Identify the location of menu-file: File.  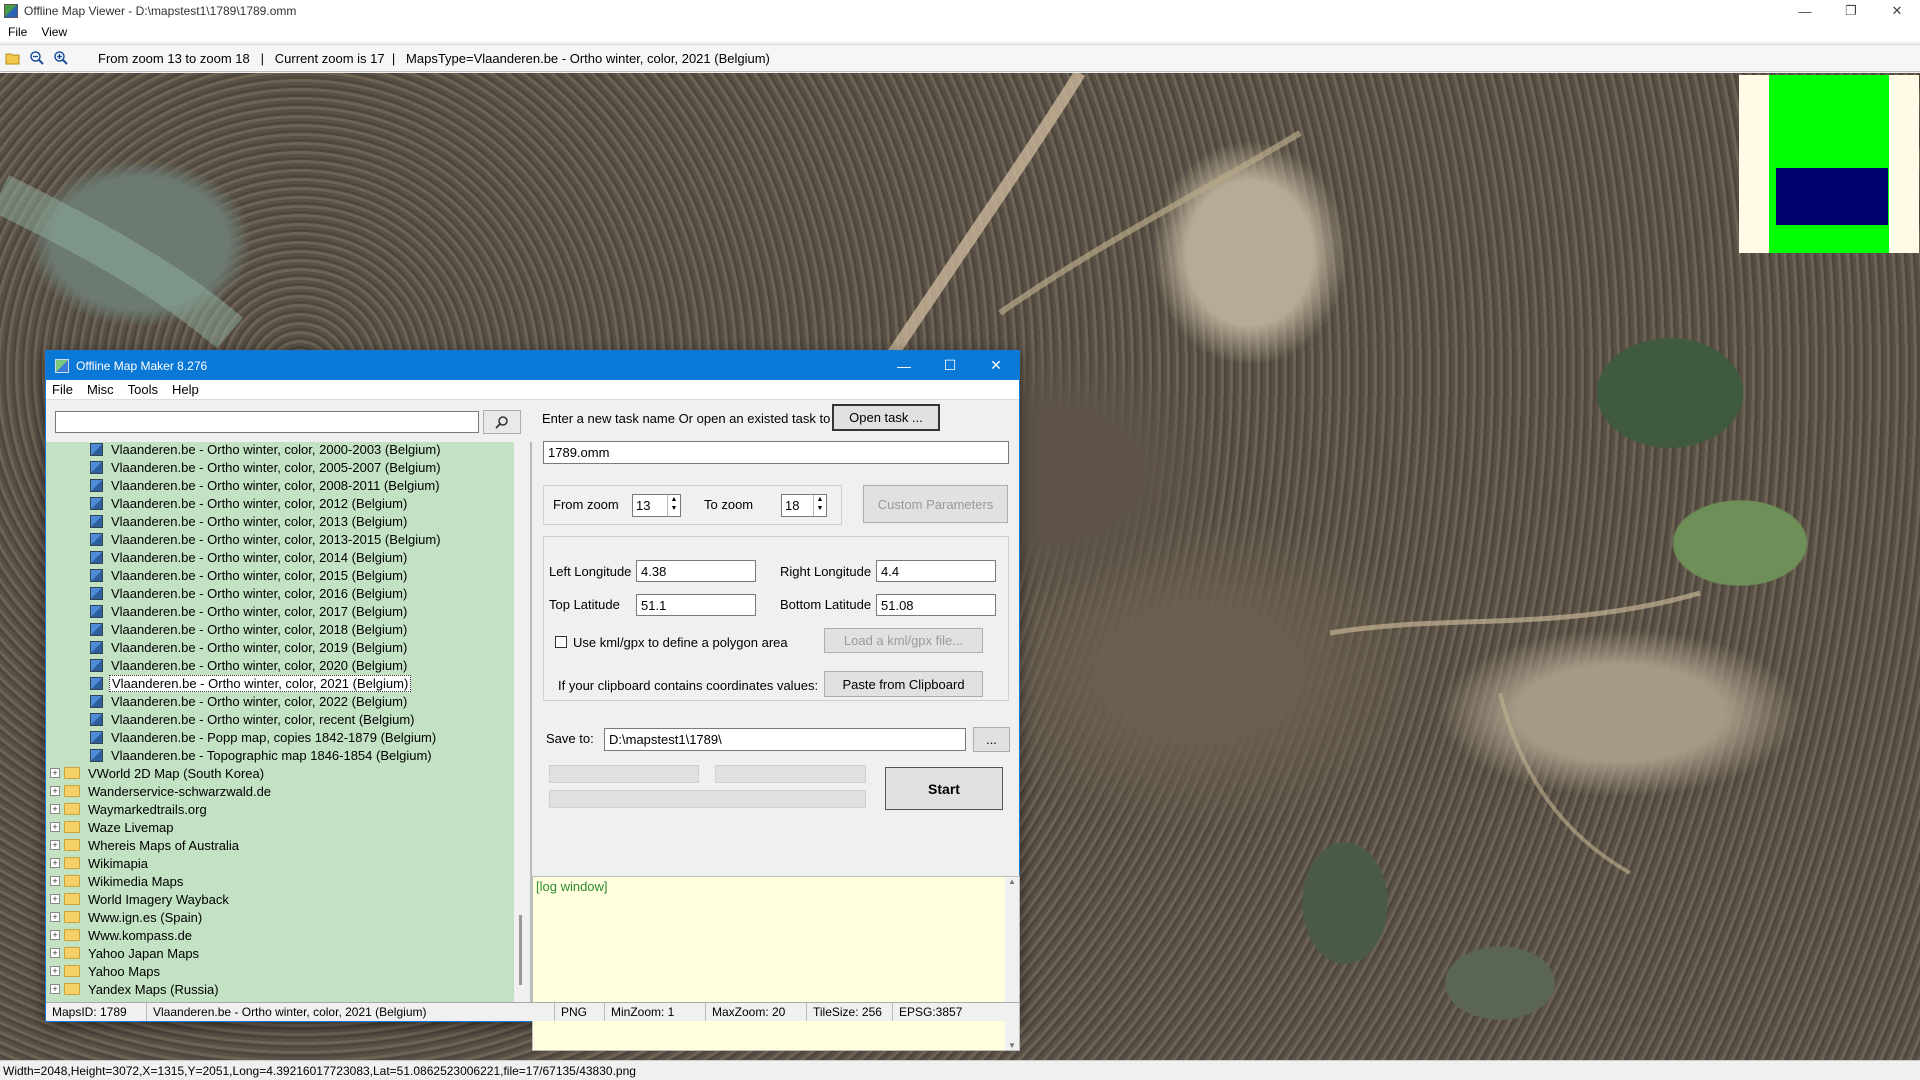
(17, 32).